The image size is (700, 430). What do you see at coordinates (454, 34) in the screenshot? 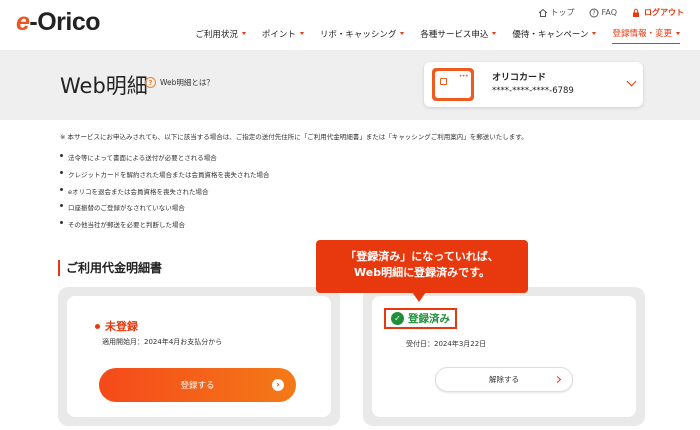
I see `nav-label: 各種サービス申込` at bounding box center [454, 34].